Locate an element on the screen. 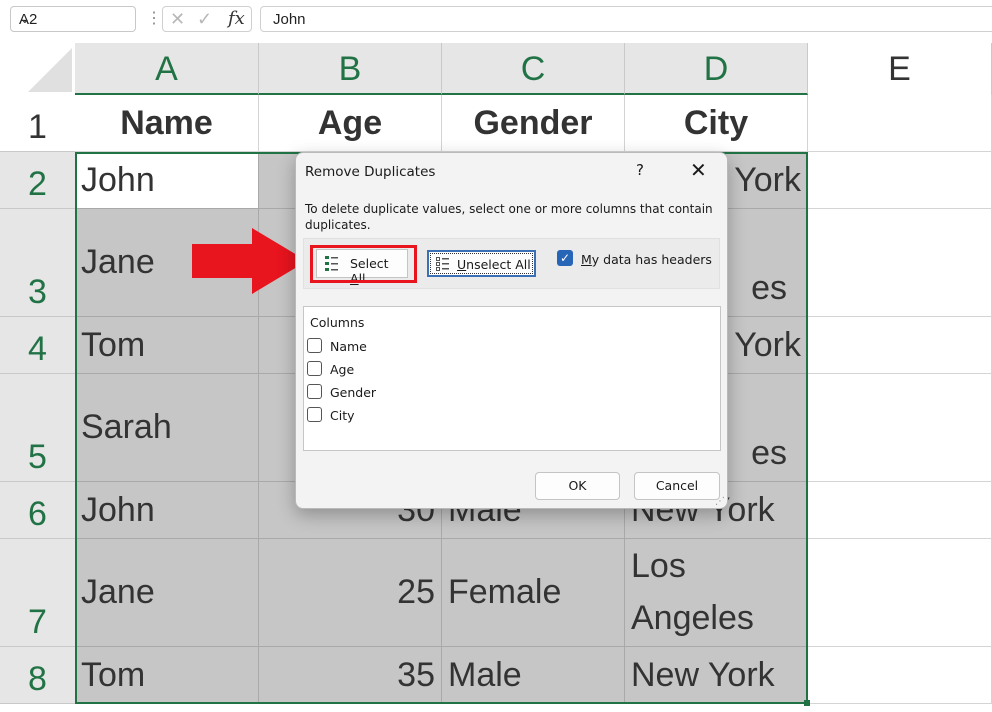  cell-b8: 35 is located at coordinates (350, 675).